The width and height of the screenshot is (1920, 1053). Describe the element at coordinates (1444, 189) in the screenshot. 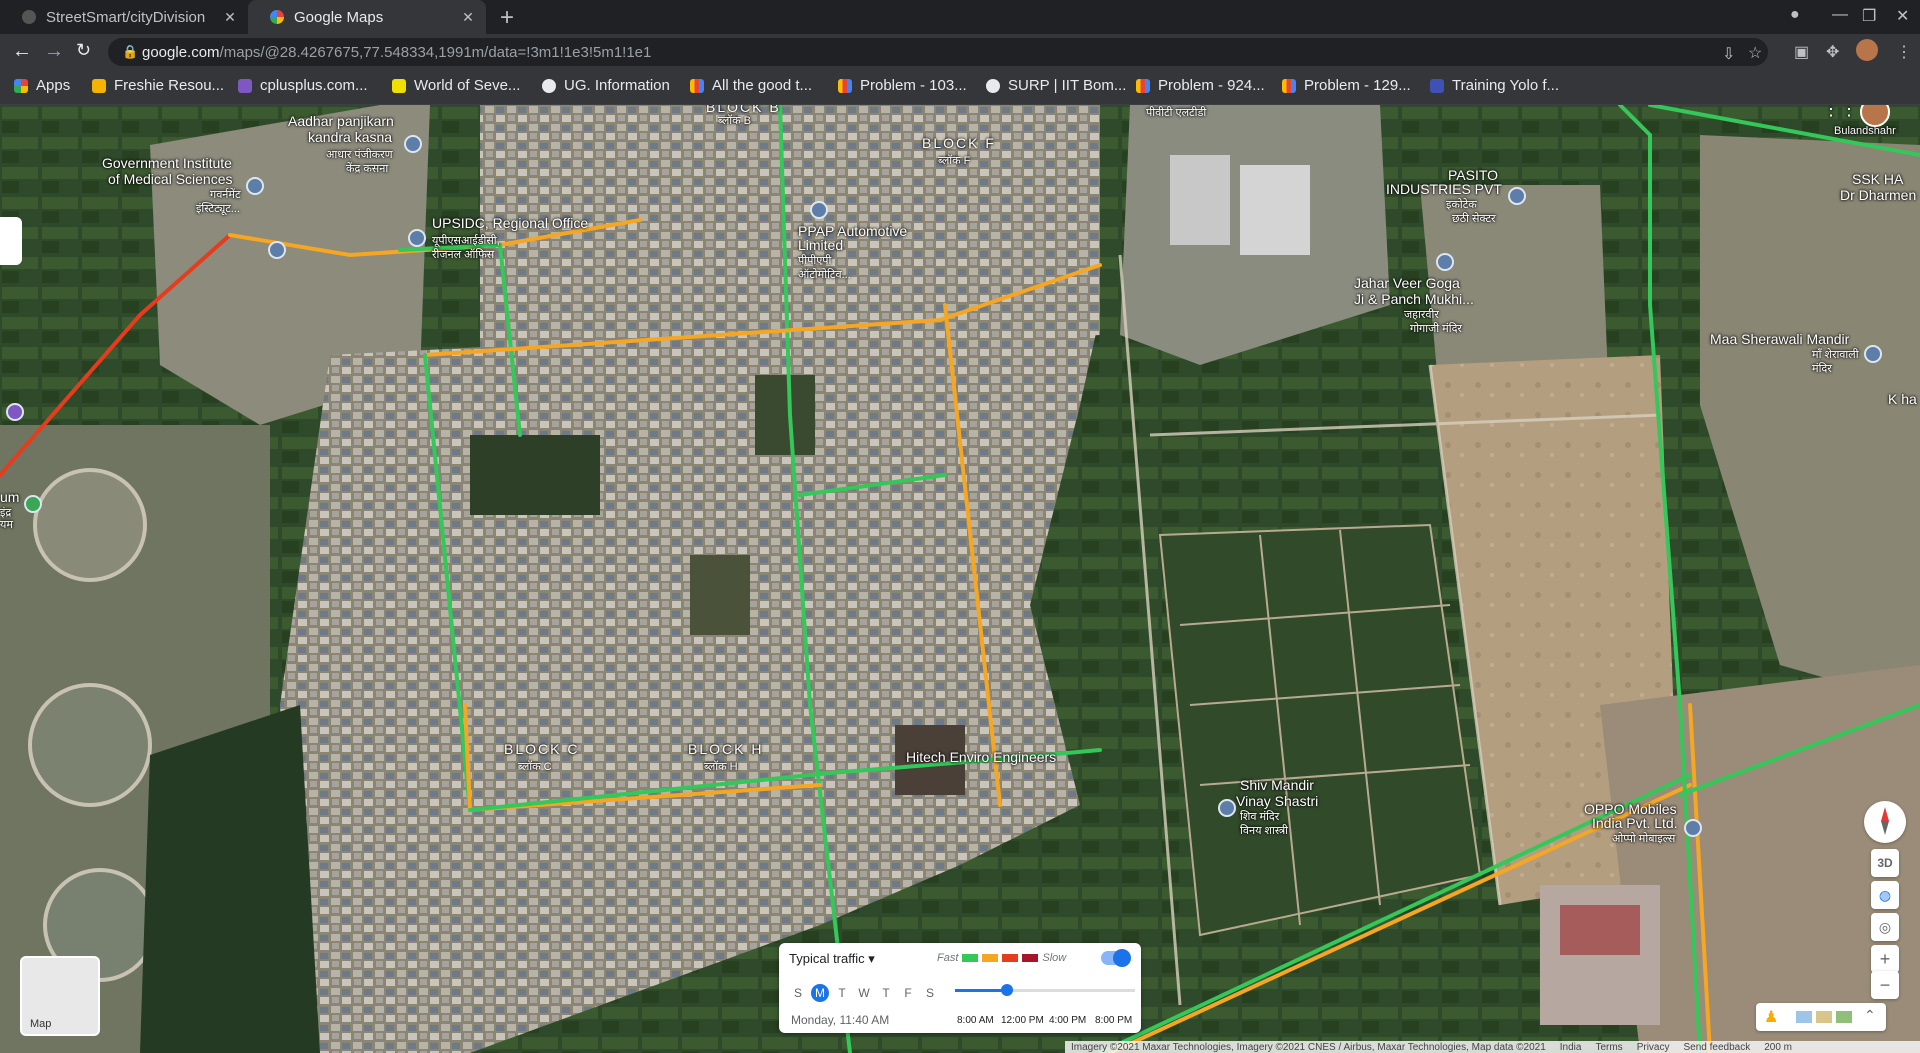

I see `map-label: INDUSTRIES PVT` at that location.